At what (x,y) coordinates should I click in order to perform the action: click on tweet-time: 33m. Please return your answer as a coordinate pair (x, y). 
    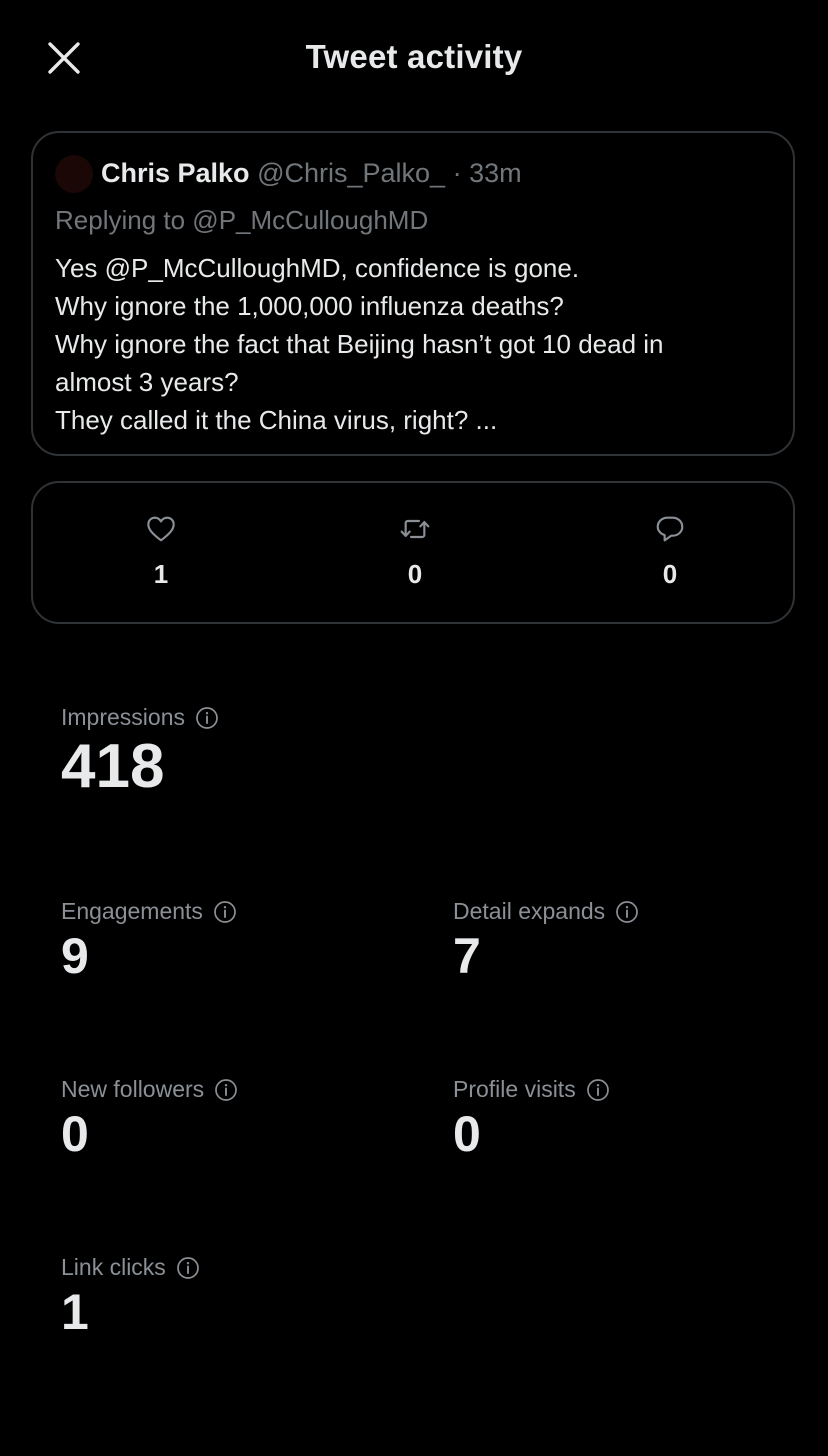
    Looking at the image, I should click on (495, 173).